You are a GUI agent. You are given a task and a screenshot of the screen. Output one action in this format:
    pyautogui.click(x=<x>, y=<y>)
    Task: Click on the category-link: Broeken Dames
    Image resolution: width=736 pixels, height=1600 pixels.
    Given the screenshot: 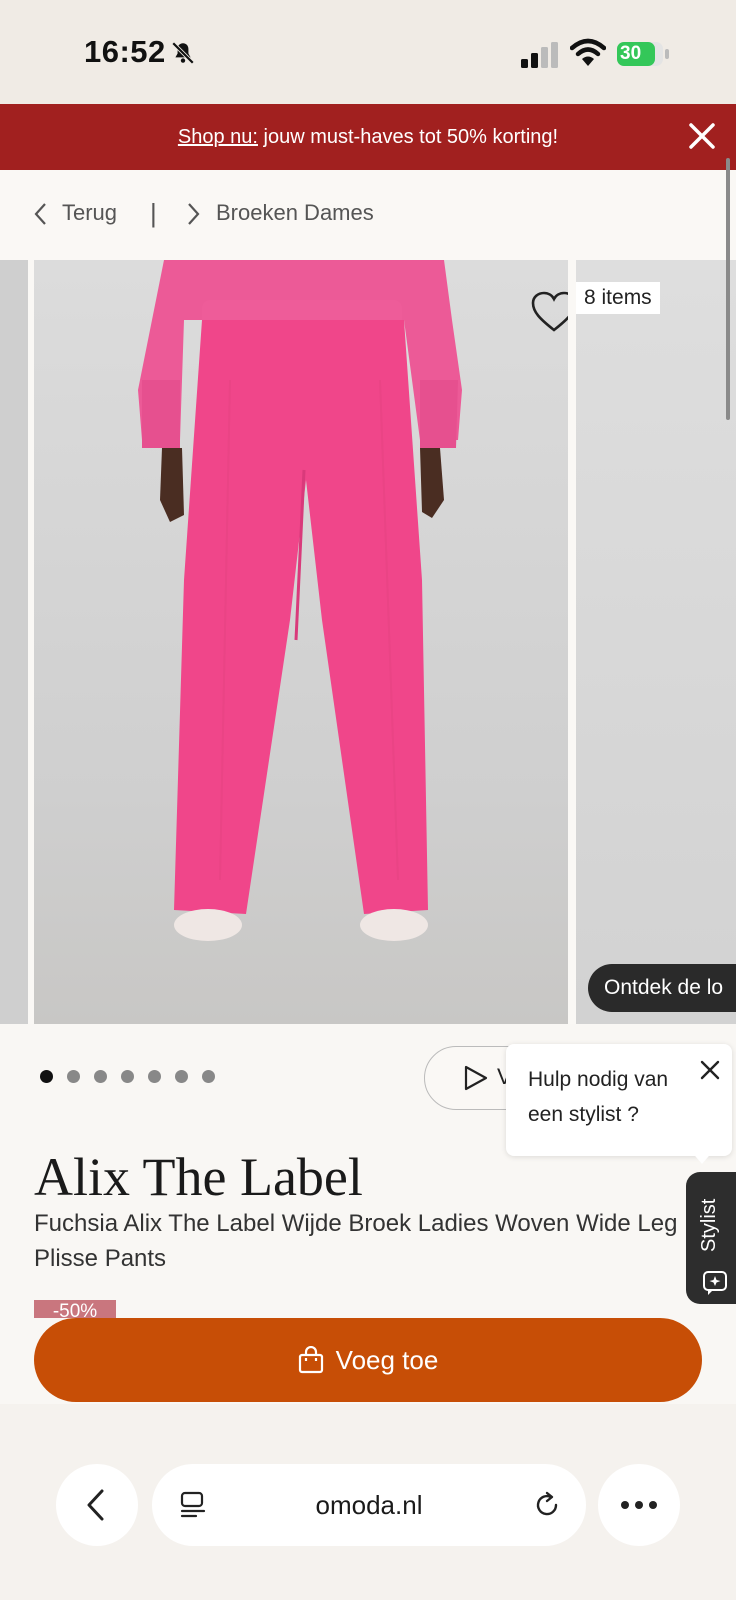 What is the action you would take?
    pyautogui.click(x=295, y=213)
    